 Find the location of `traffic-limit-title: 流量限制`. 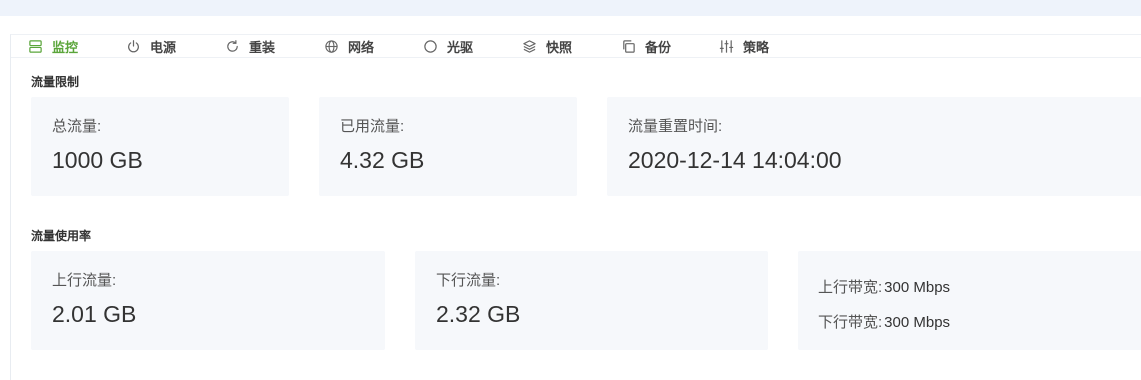

traffic-limit-title: 流量限制 is located at coordinates (55, 82).